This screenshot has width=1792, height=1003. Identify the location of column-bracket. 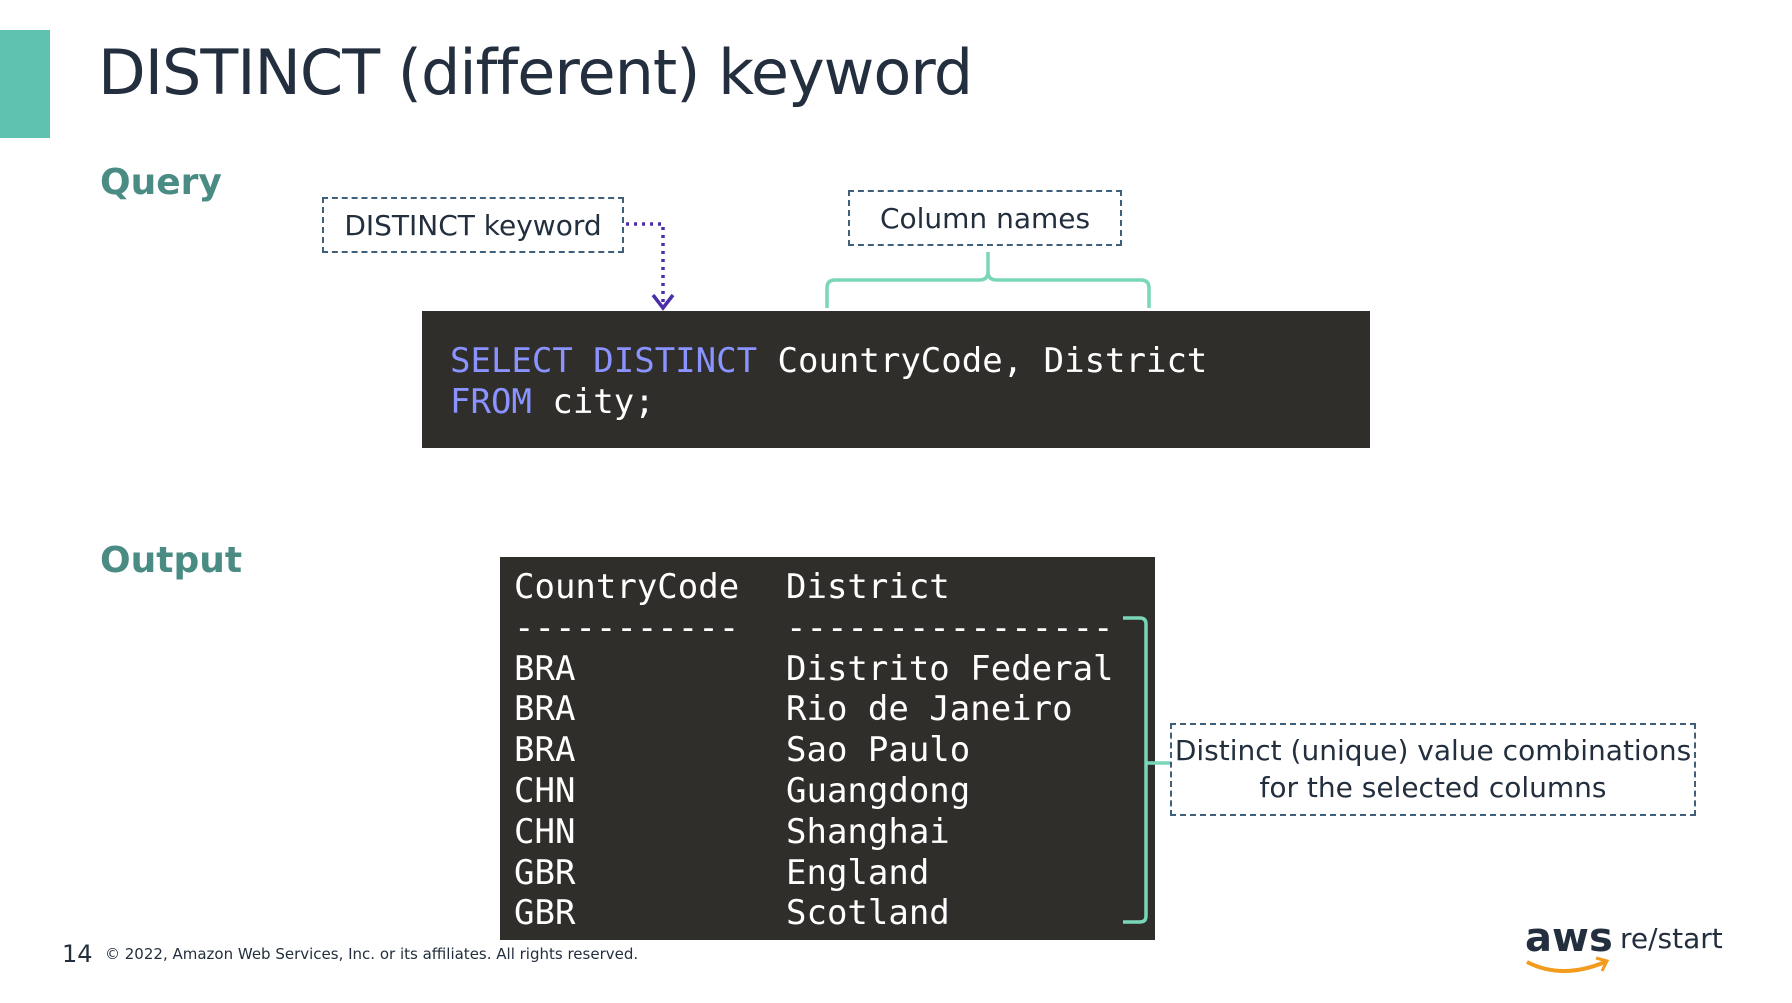
(988, 280).